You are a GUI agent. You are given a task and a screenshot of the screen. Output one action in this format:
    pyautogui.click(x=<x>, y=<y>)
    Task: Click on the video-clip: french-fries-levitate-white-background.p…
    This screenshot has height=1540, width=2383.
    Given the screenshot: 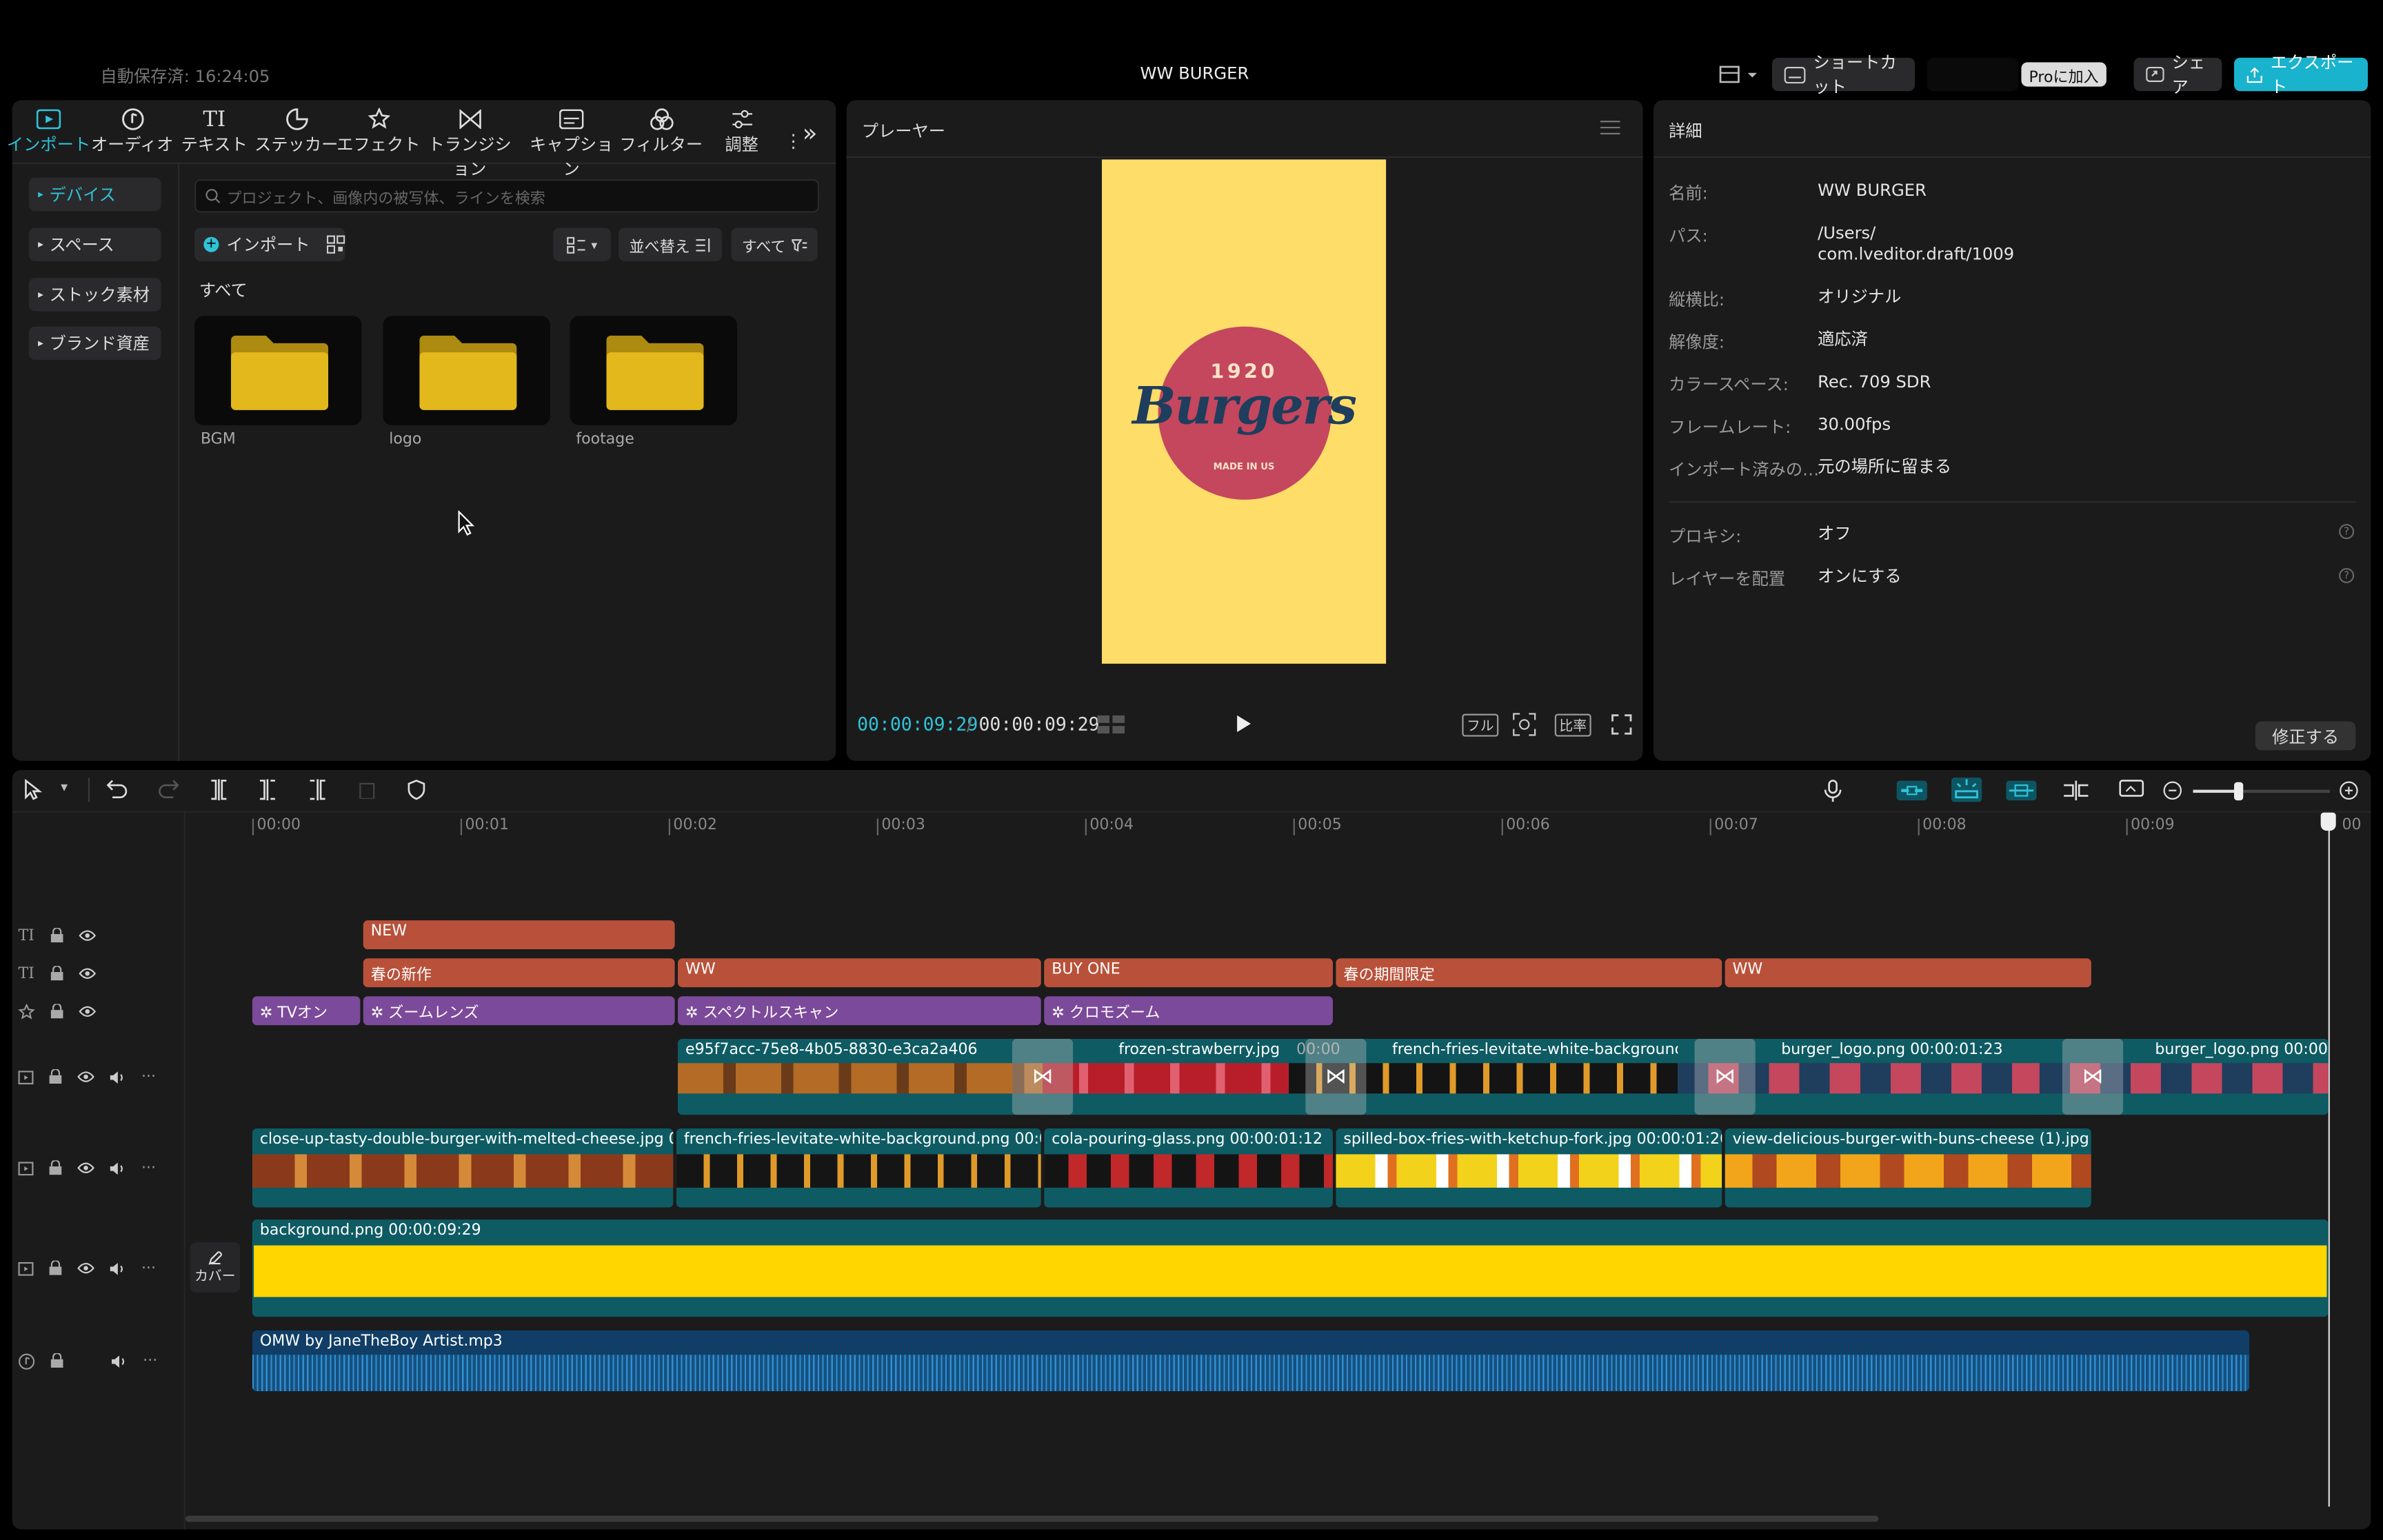 What is the action you would take?
    pyautogui.click(x=858, y=1168)
    